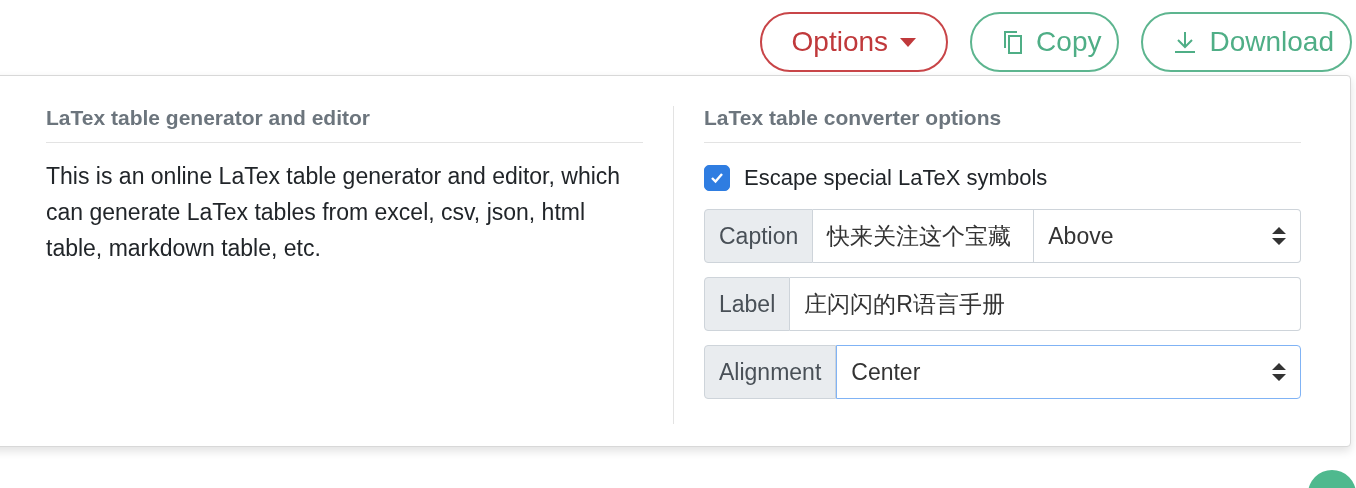  What do you see at coordinates (1002, 124) in the screenshot?
I see `section-title: LaTex table converter options` at bounding box center [1002, 124].